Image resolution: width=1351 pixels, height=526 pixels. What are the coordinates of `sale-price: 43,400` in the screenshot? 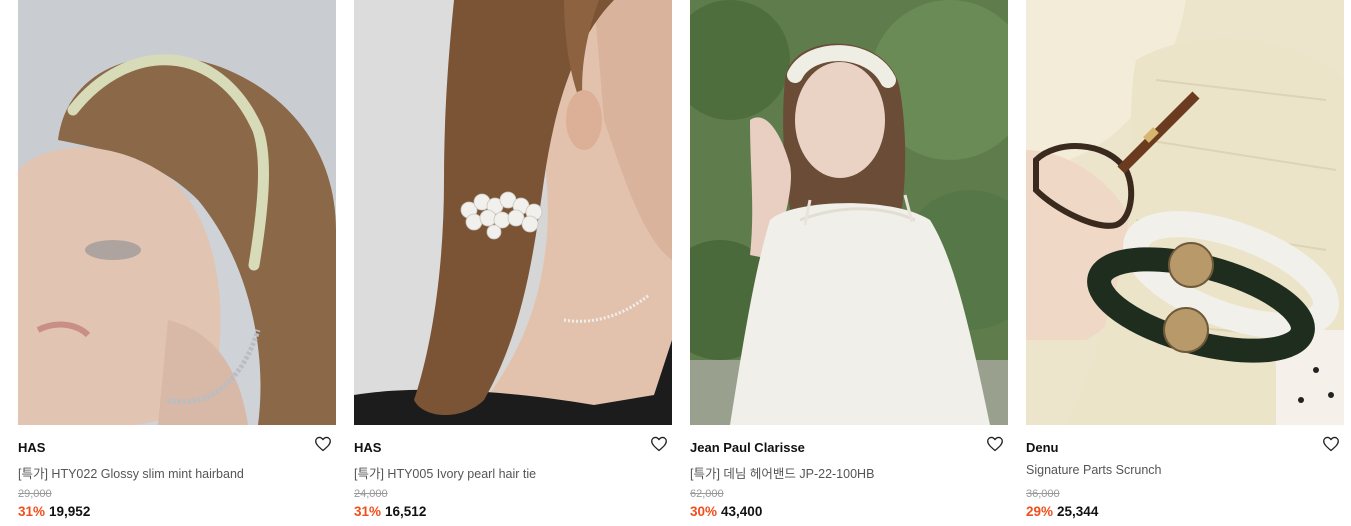 It's located at (742, 511).